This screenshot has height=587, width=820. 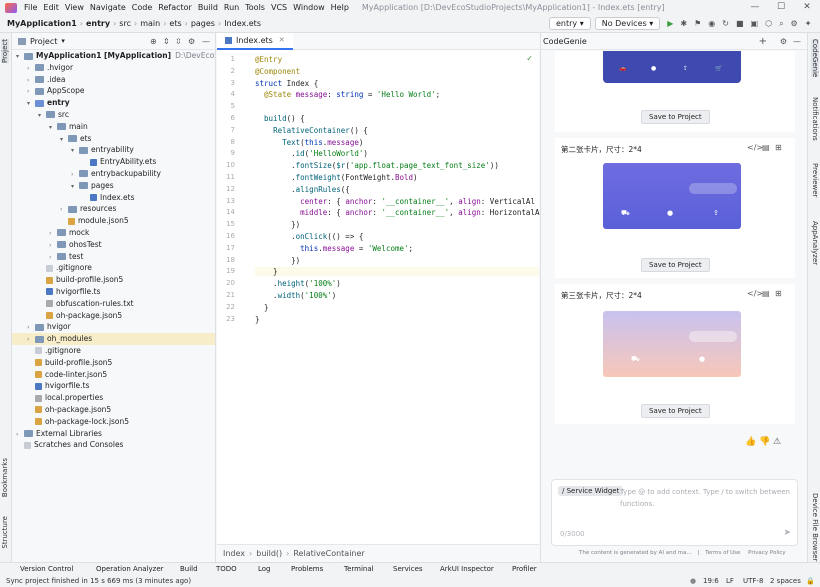 What do you see at coordinates (408, 569) in the screenshot?
I see `bottom-tab-services: Services` at bounding box center [408, 569].